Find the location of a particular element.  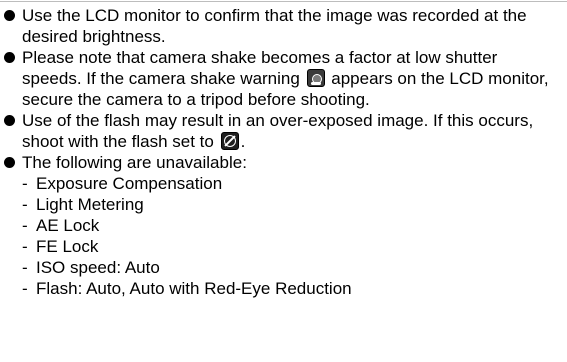

list-item-text: Exposure Compensation is located at coordinates (129, 183).